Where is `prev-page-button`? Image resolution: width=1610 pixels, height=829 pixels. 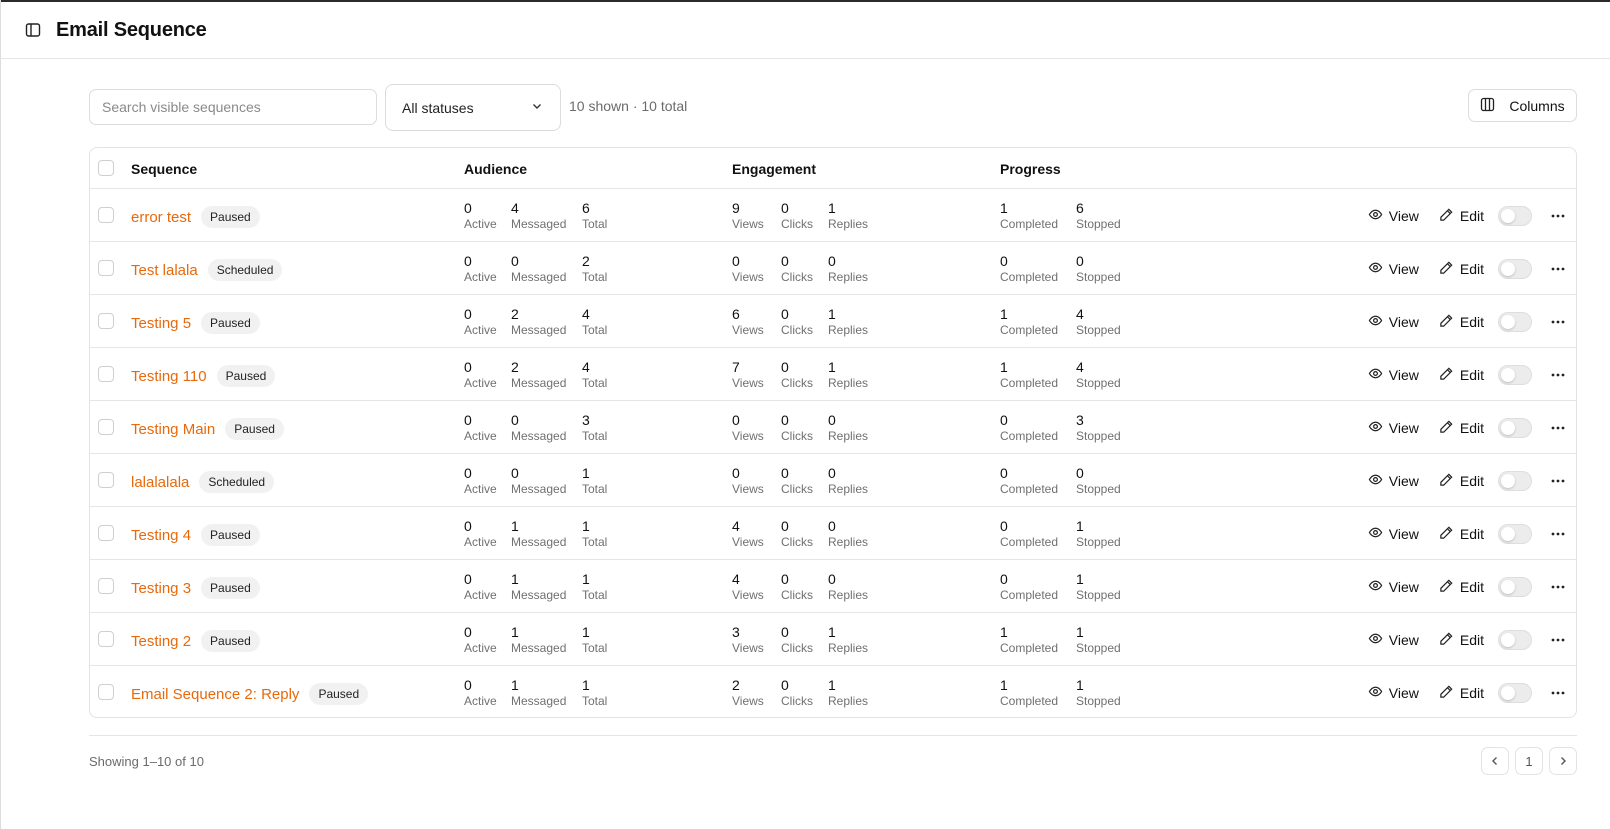
prev-page-button is located at coordinates (1495, 761).